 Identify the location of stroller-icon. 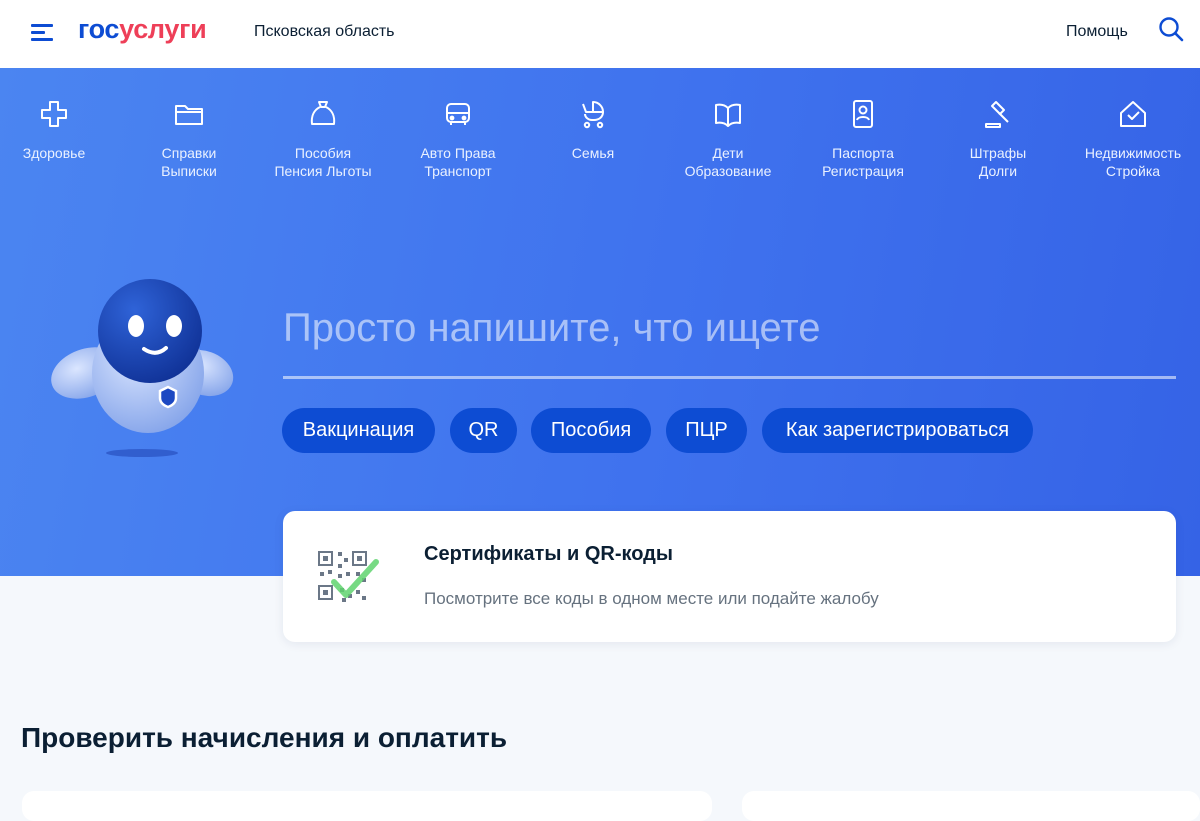
(593, 115).